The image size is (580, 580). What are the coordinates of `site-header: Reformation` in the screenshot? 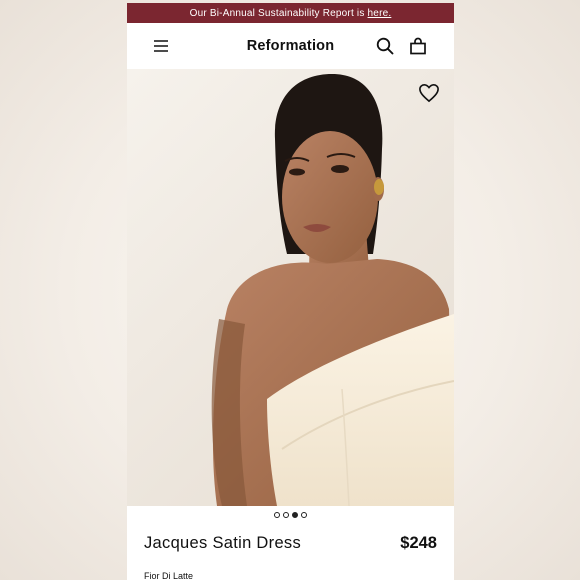 It's located at (290, 46).